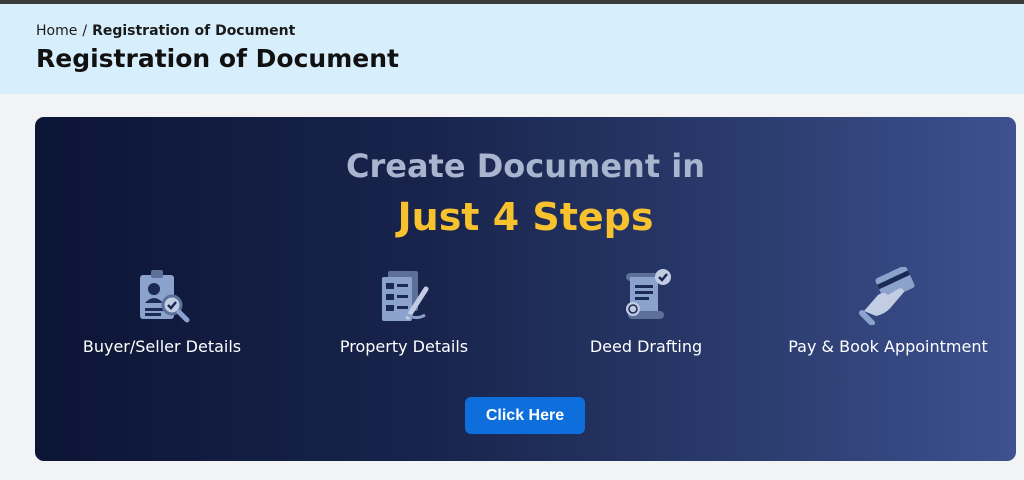 This screenshot has width=1024, height=480. I want to click on step-pay-book: Pay & Book Appointment, so click(888, 311).